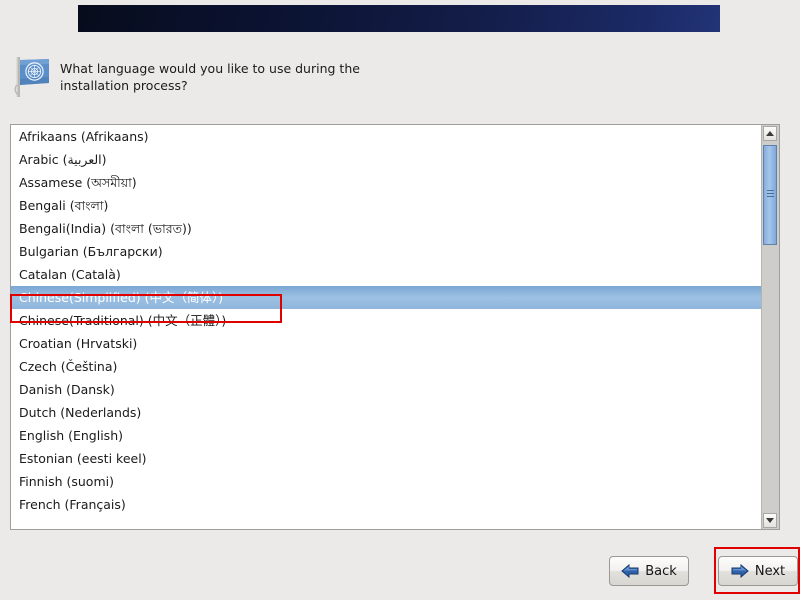  What do you see at coordinates (661, 571) in the screenshot?
I see `back-button-label: Back` at bounding box center [661, 571].